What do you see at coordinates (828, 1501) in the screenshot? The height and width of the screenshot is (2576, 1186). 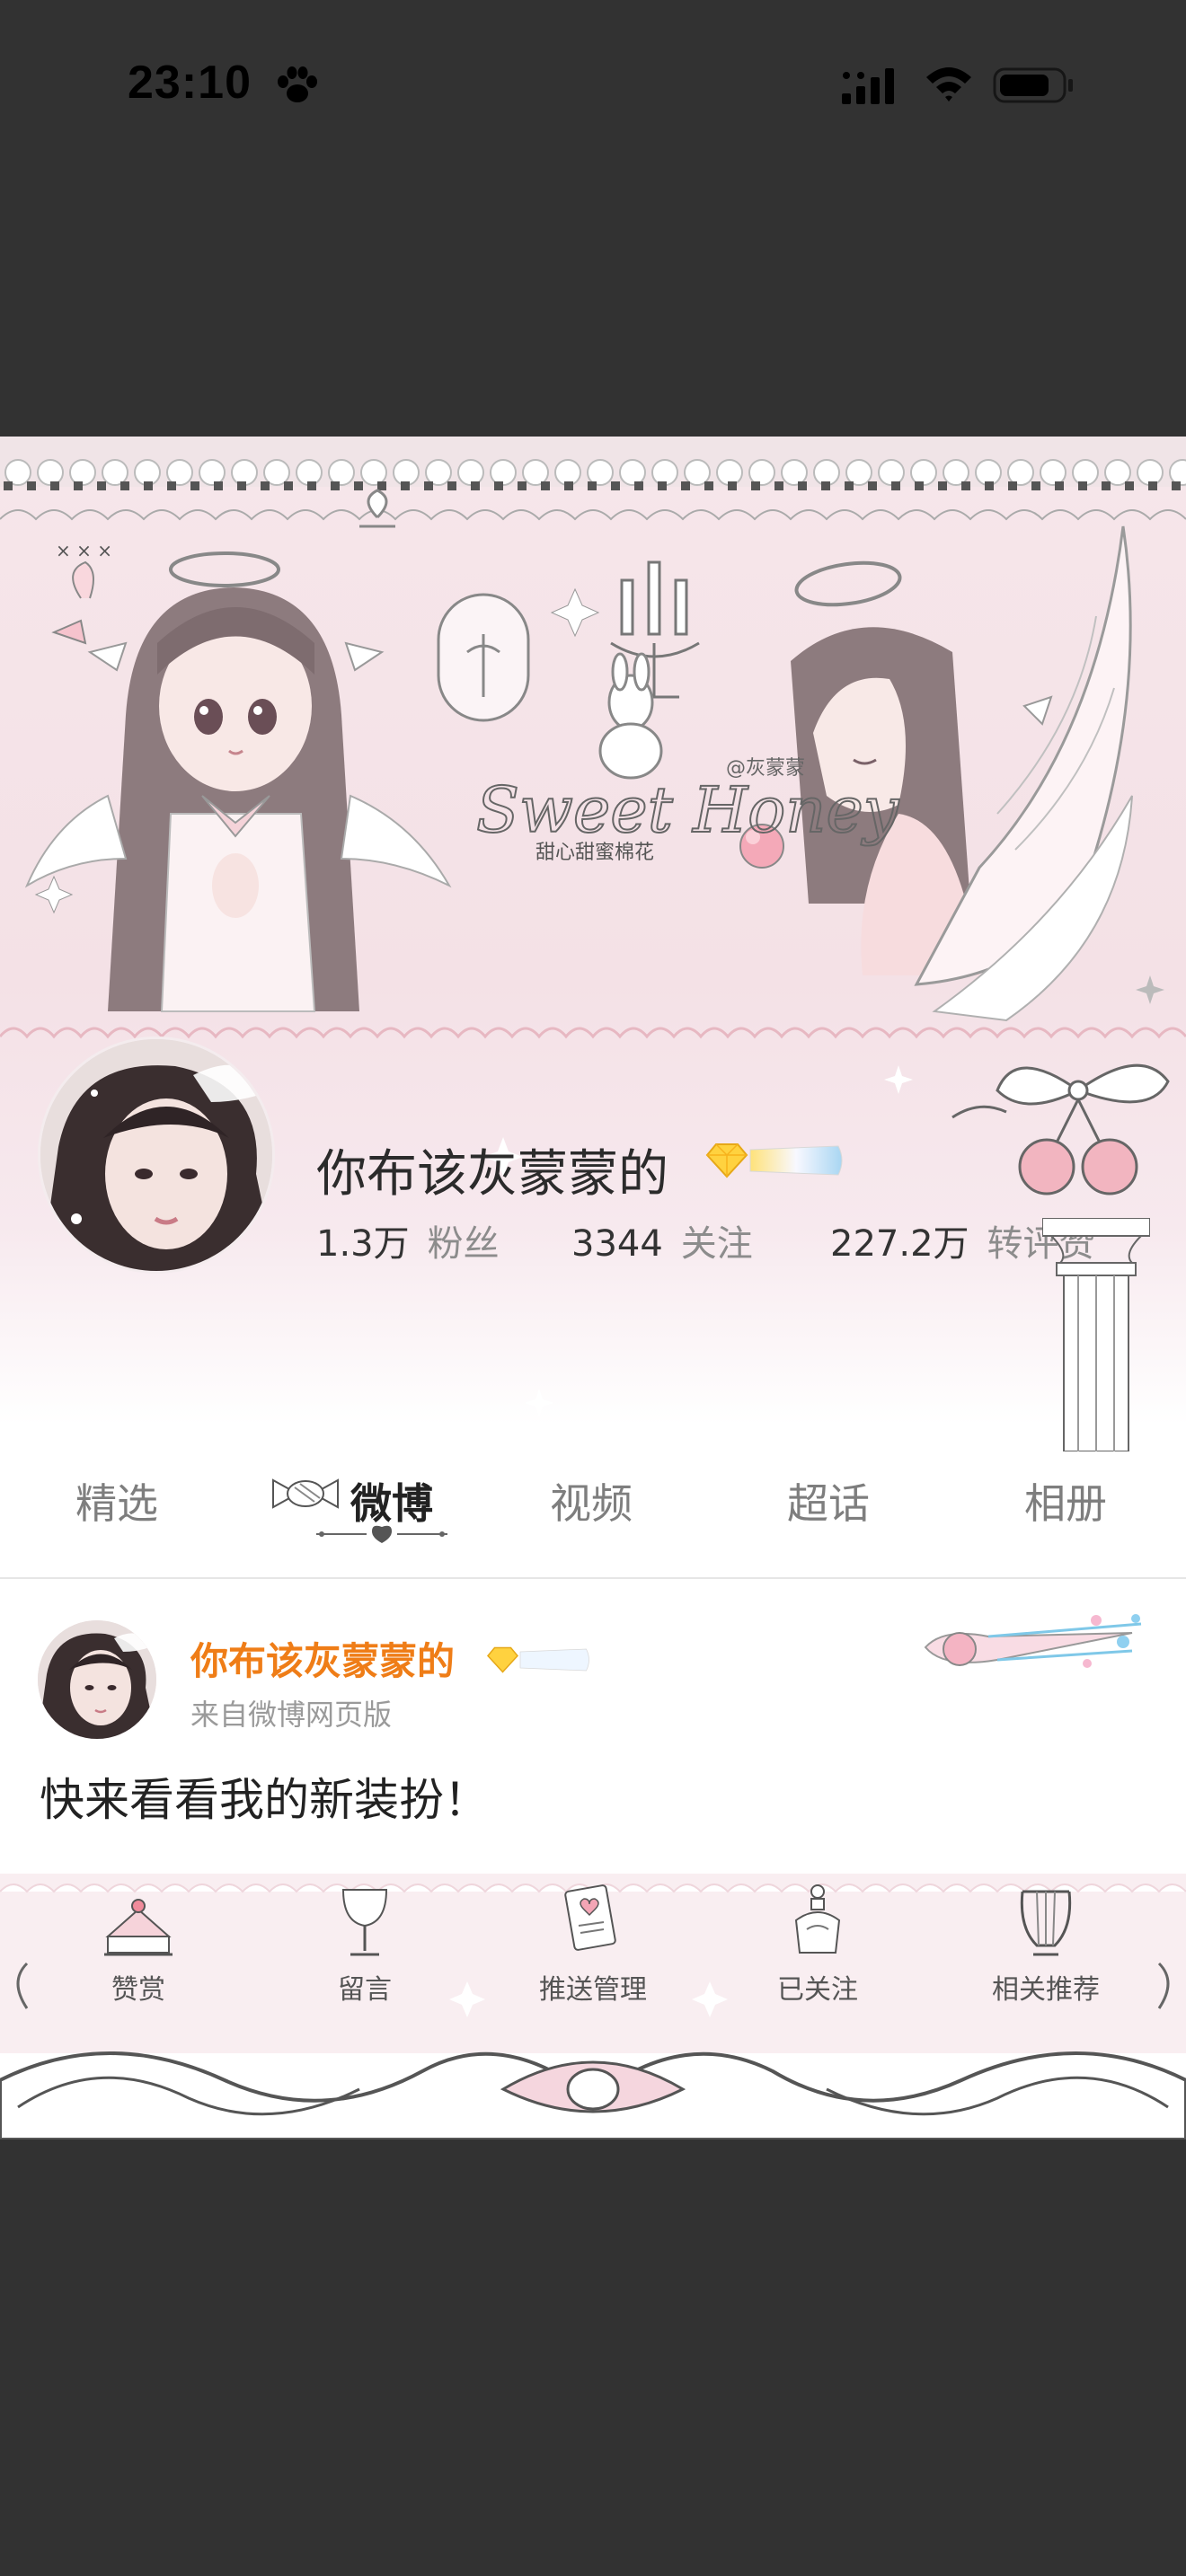 I see `tab-super-topic: 超话` at bounding box center [828, 1501].